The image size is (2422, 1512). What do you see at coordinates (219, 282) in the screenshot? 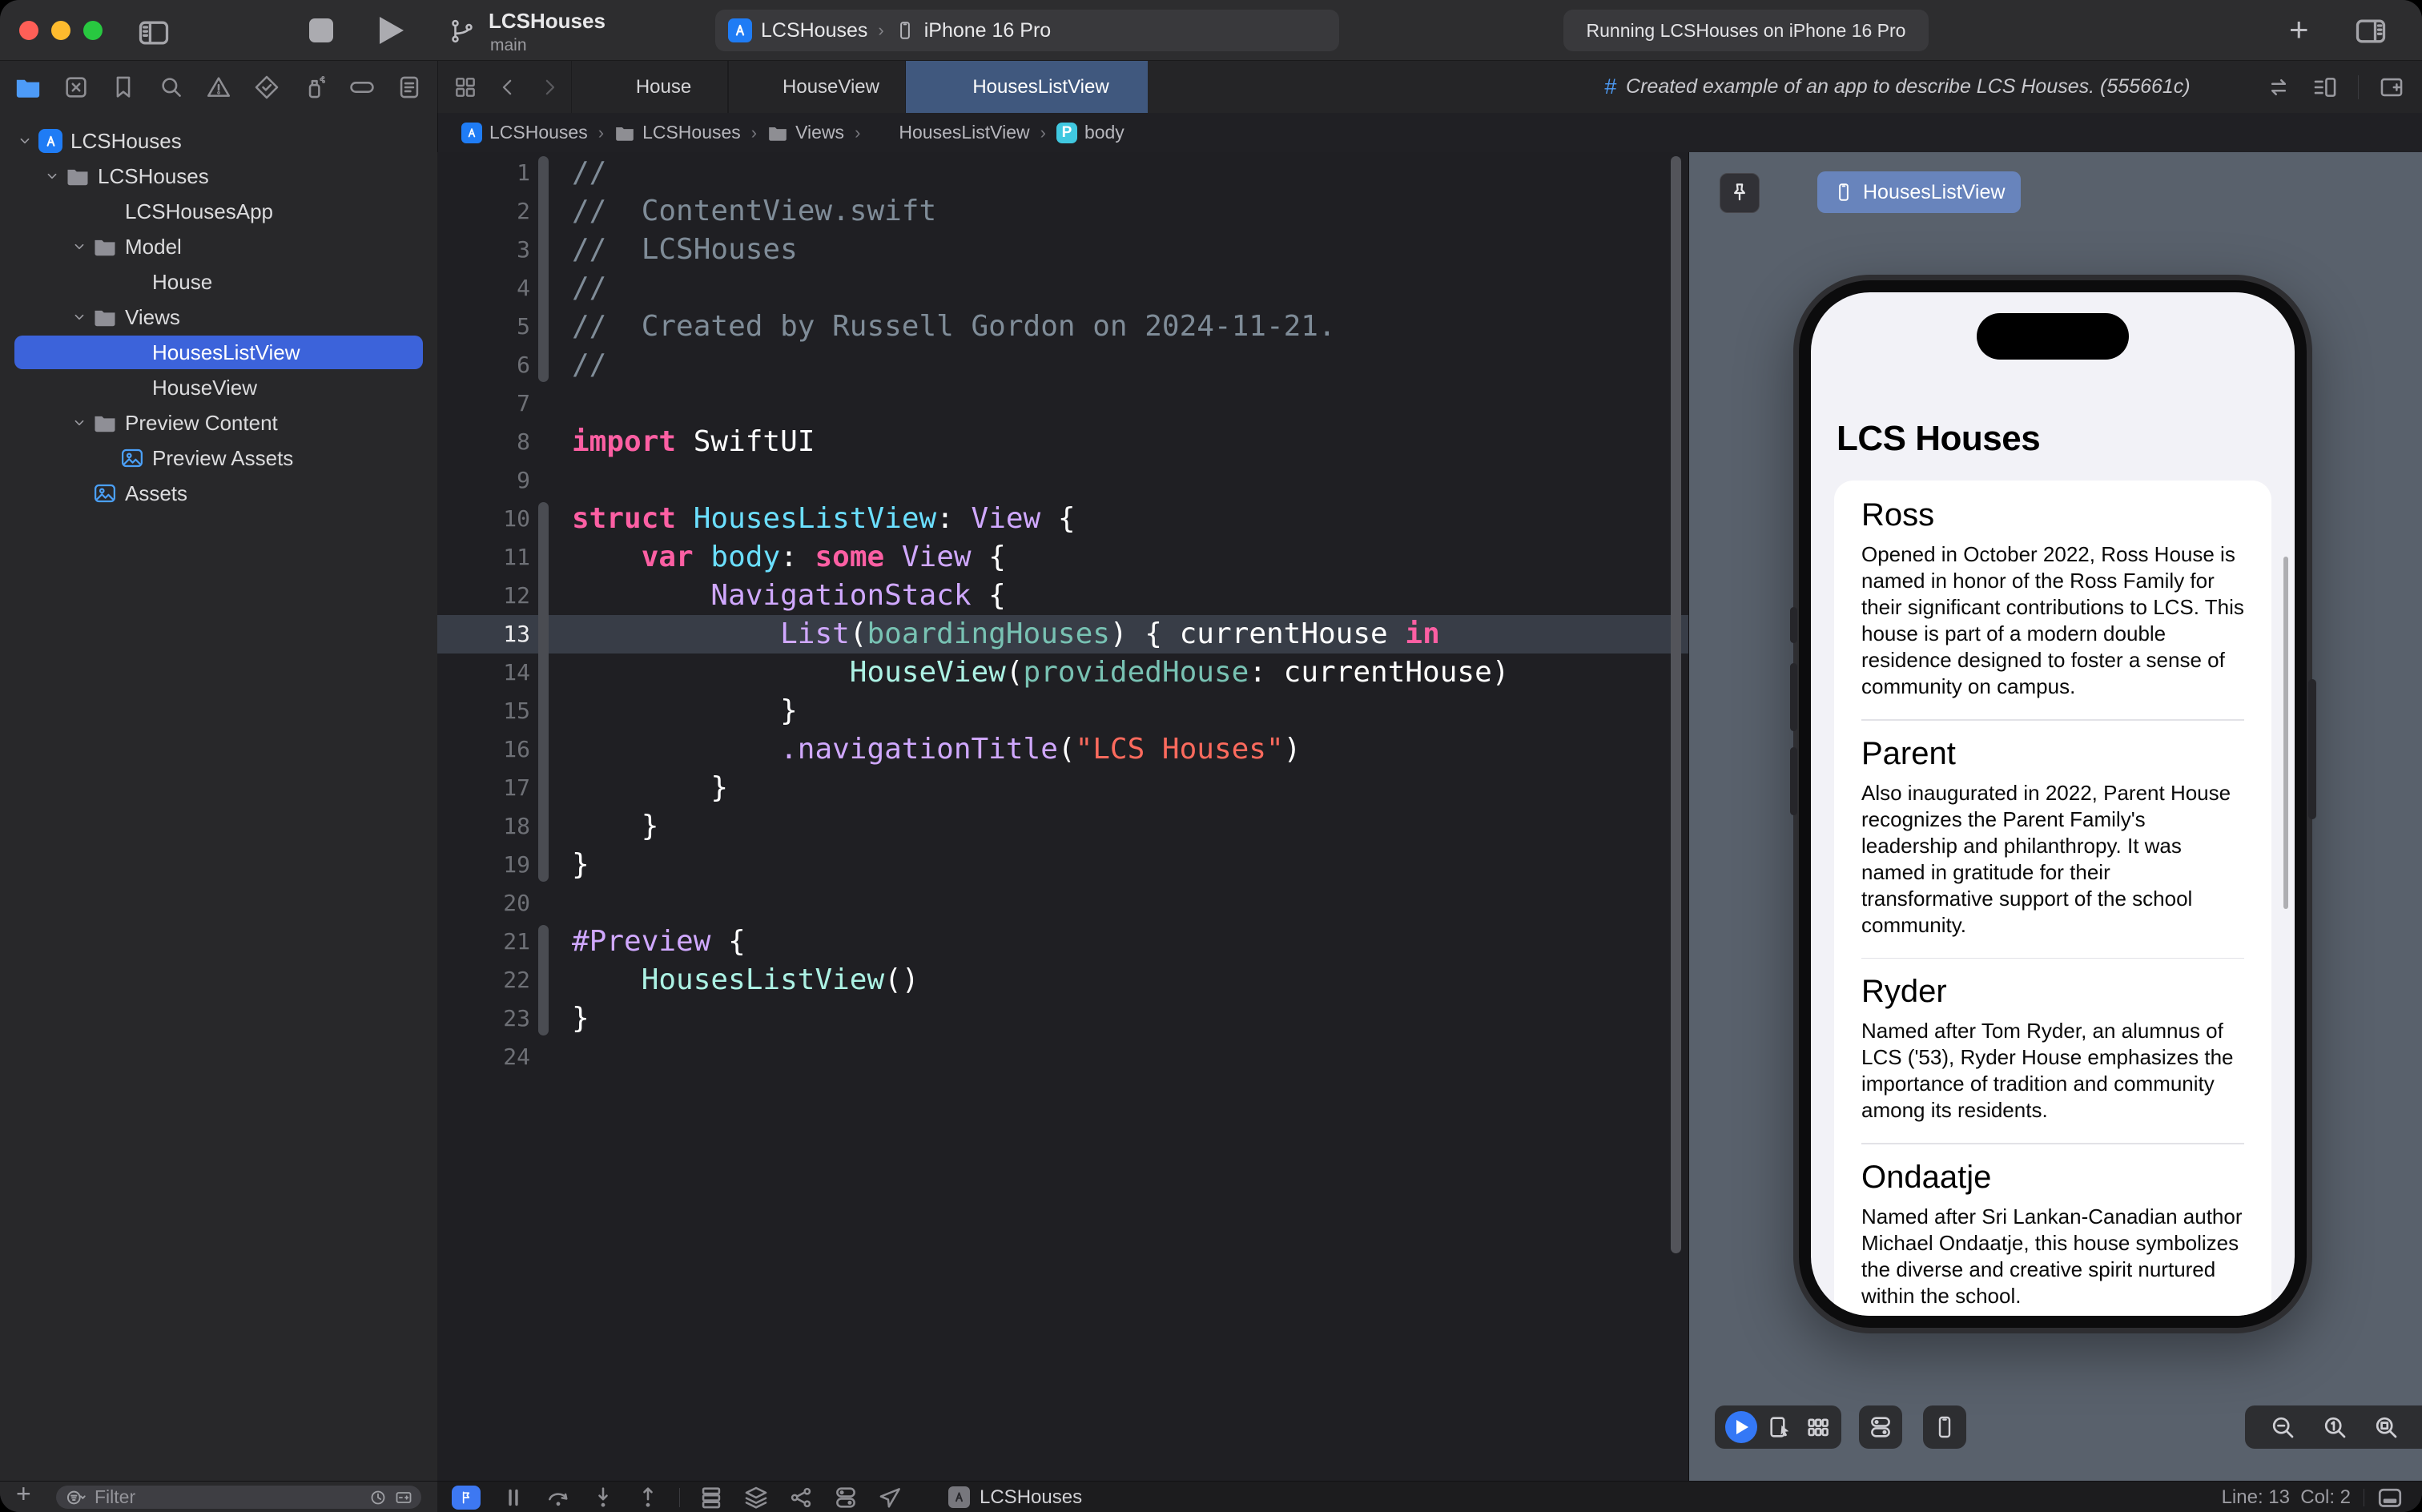
I see `tree-item-House: House` at bounding box center [219, 282].